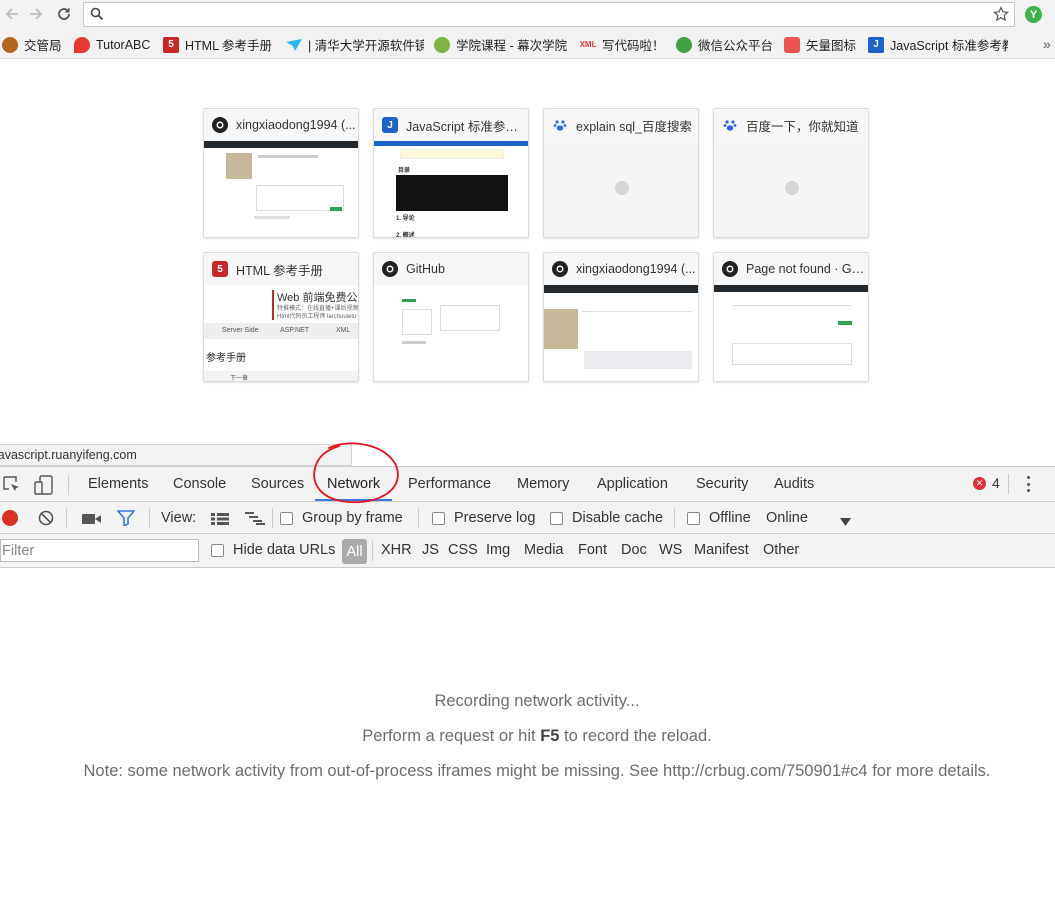  What do you see at coordinates (498, 550) in the screenshot?
I see `filter-type-img: Img` at bounding box center [498, 550].